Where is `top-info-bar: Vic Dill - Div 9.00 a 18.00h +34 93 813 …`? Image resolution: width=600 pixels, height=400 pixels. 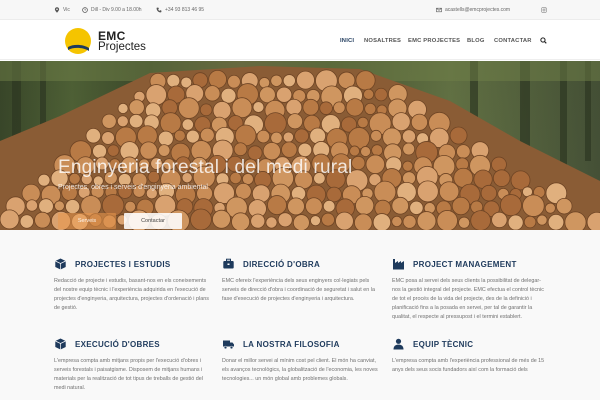
top-info-bar: Vic Dill - Div 9.00 a 18.00h +34 93 813 … is located at coordinates (300, 10).